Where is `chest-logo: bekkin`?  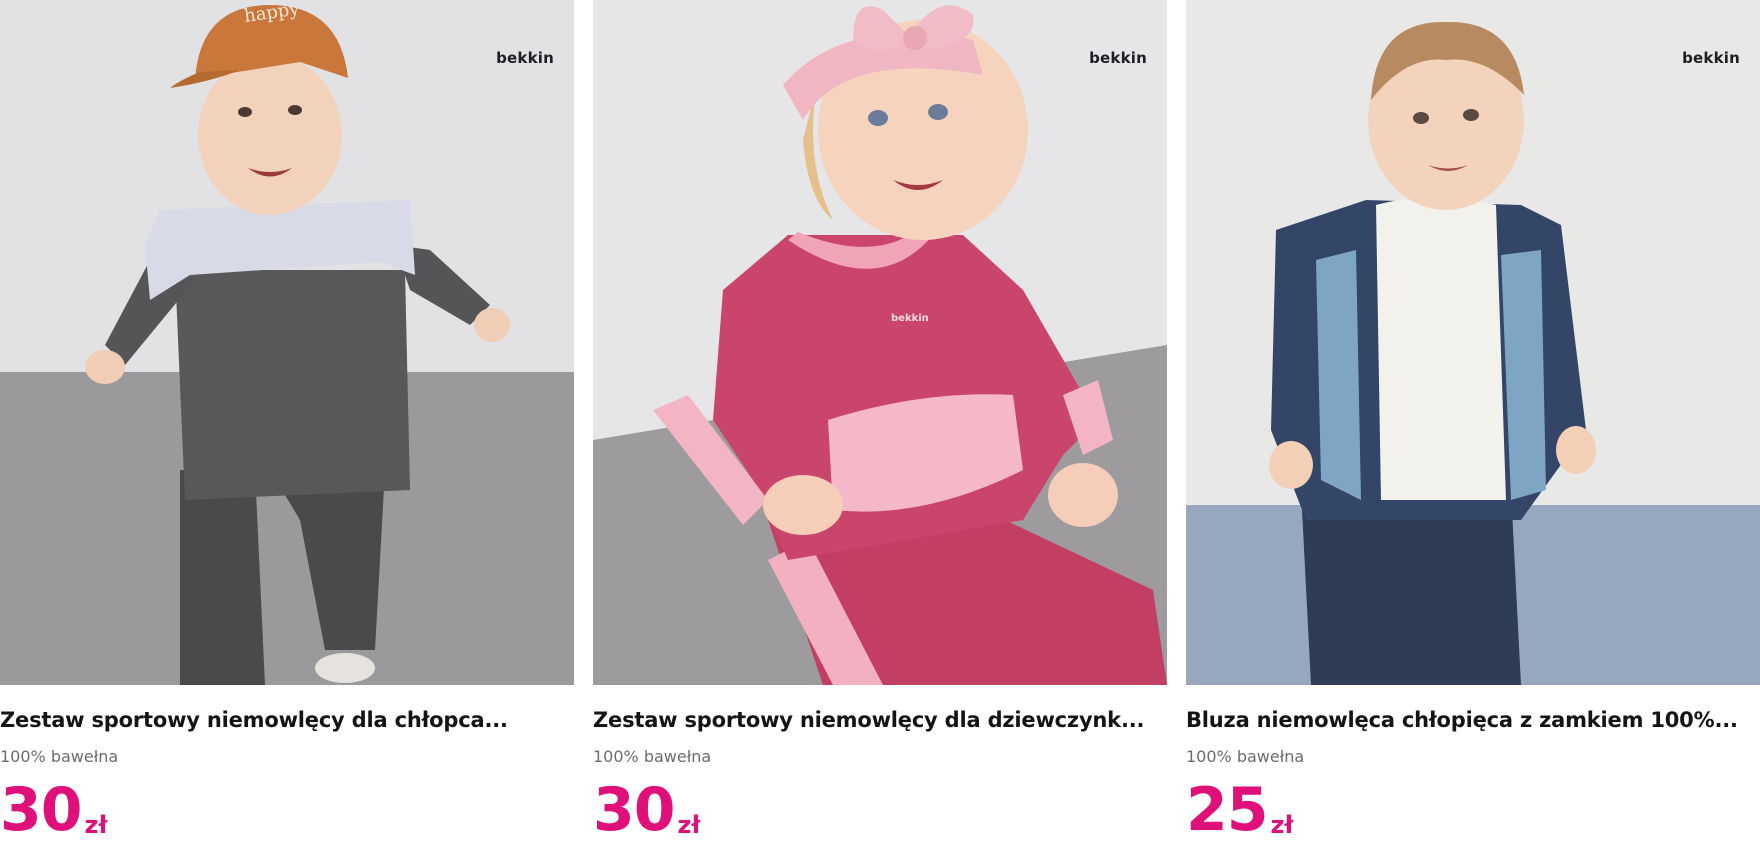 chest-logo: bekkin is located at coordinates (910, 318).